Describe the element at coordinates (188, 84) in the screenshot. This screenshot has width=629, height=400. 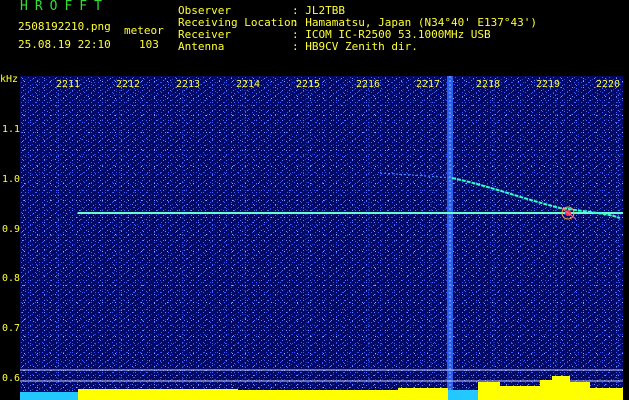
I see `x-tick-label: 2213` at that location.